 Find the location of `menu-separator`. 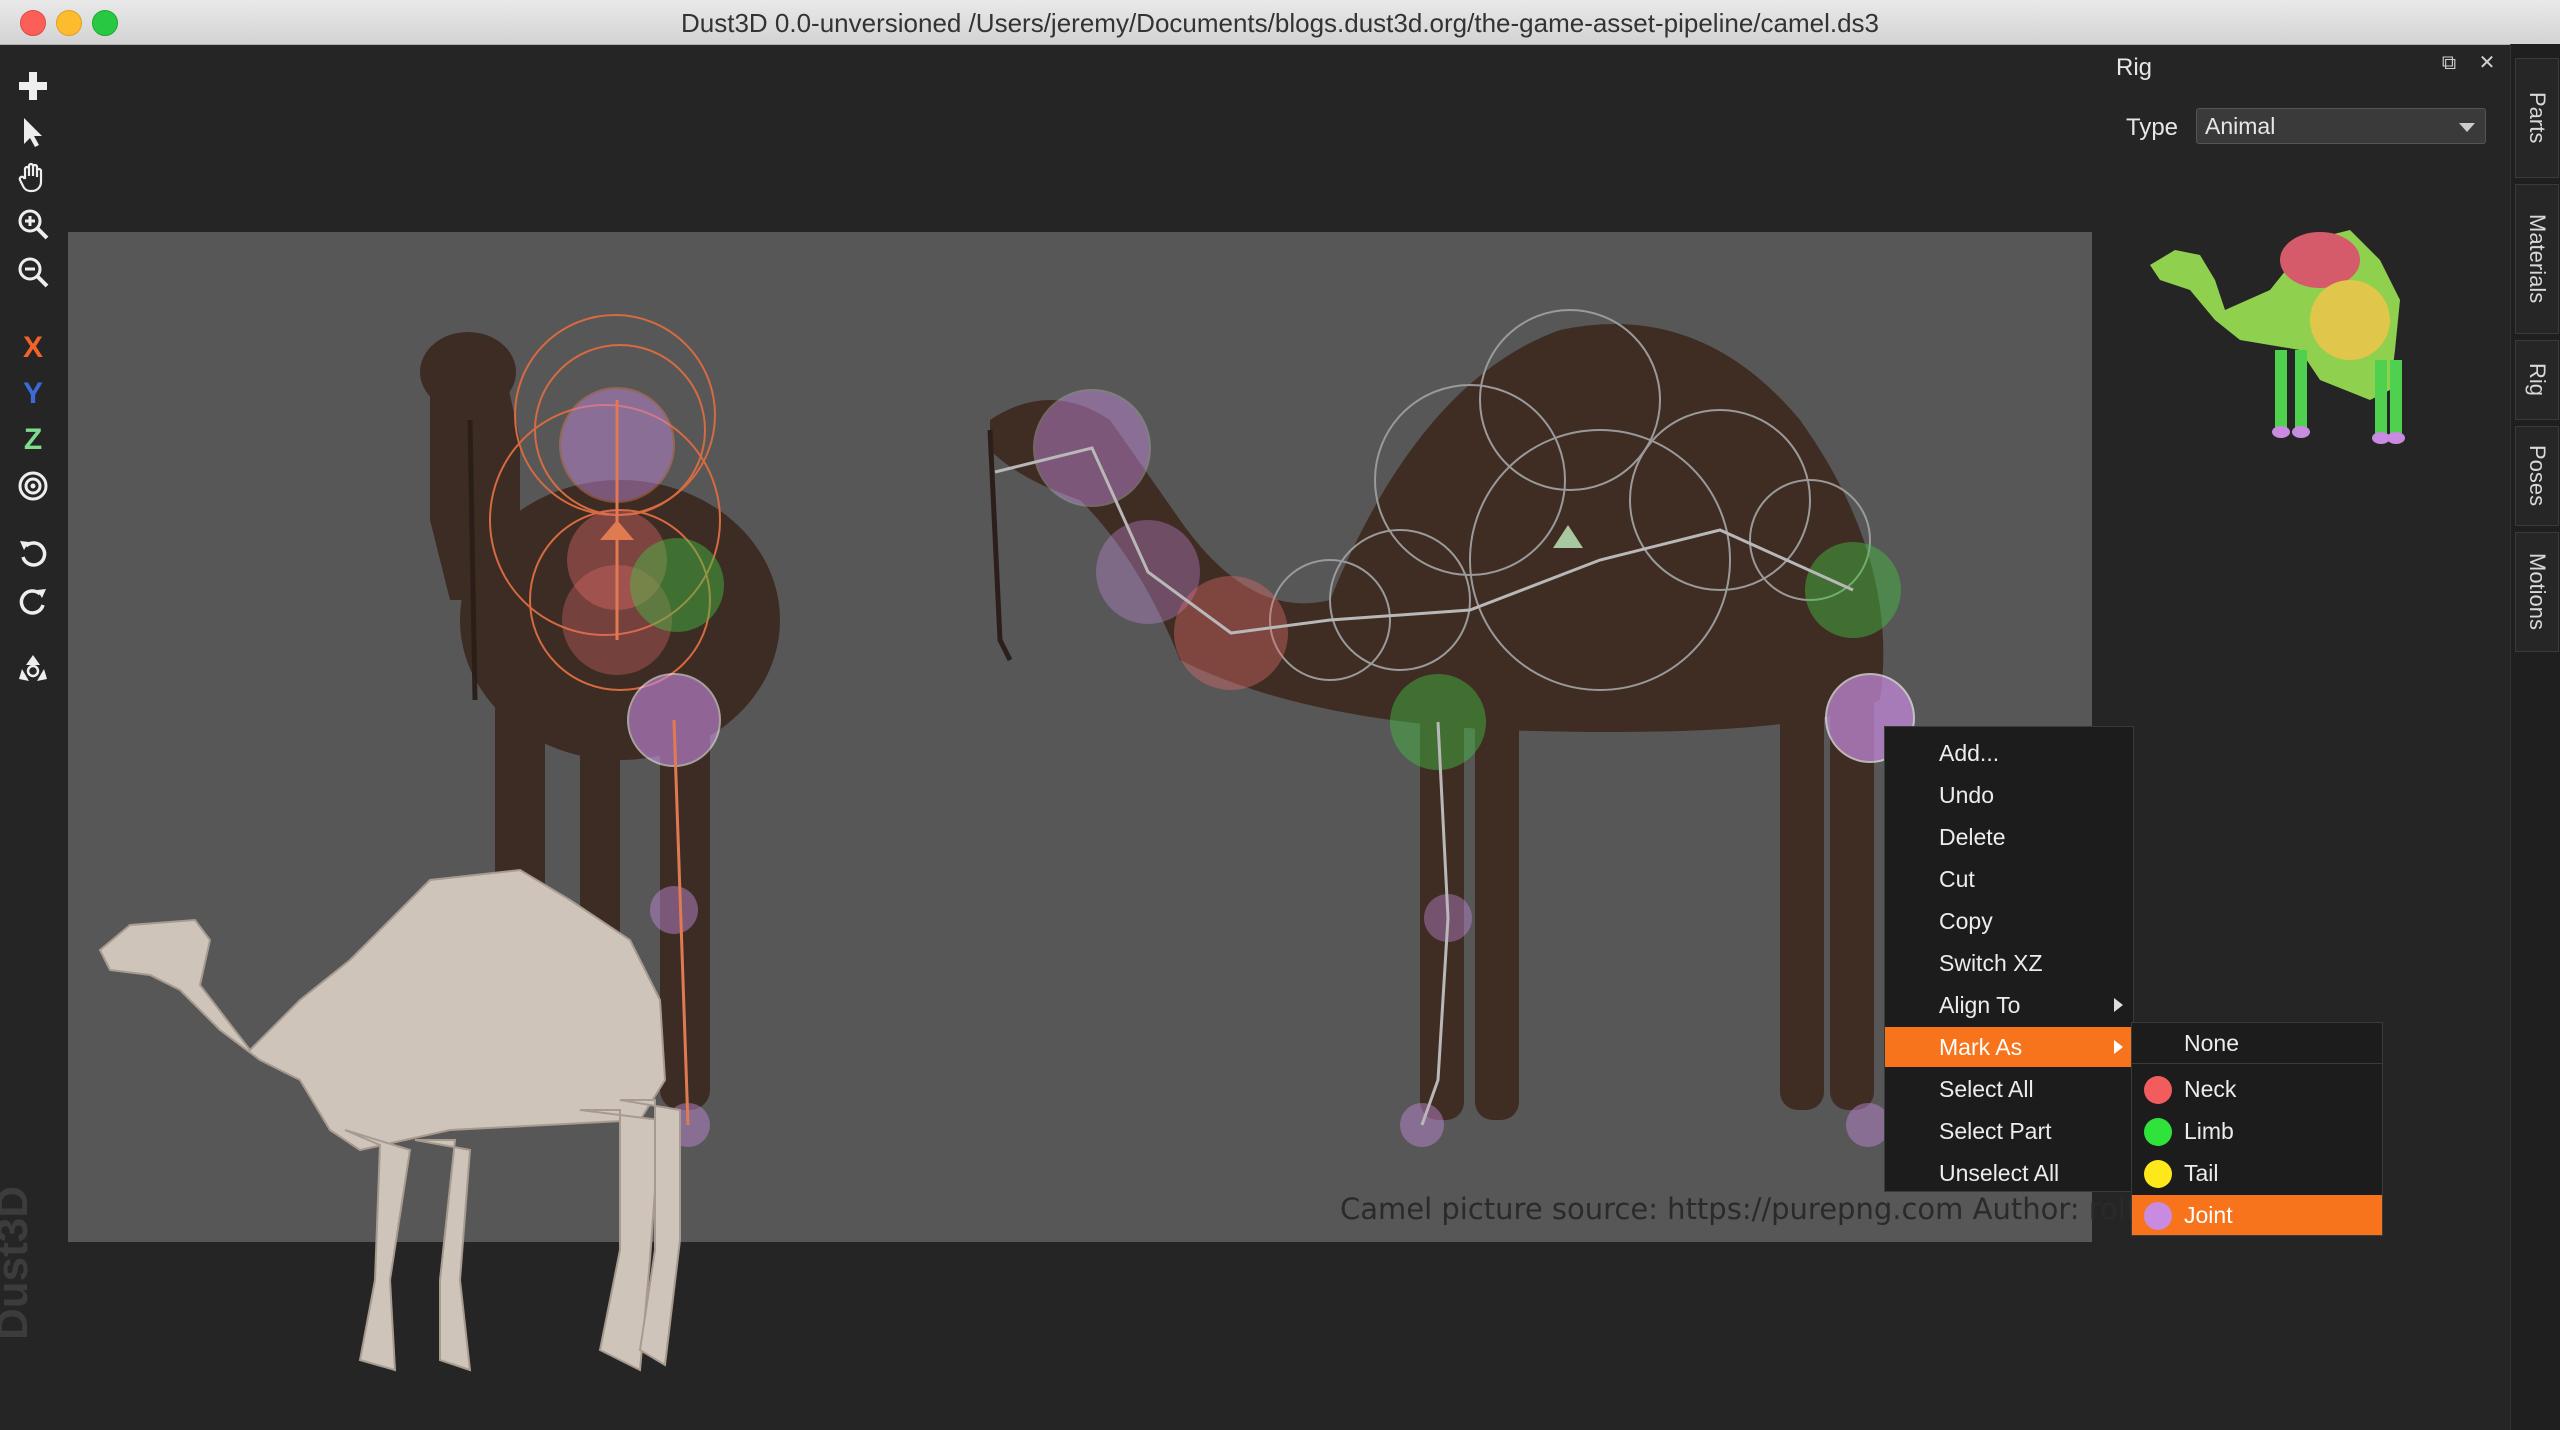

menu-separator is located at coordinates (2257, 1065).